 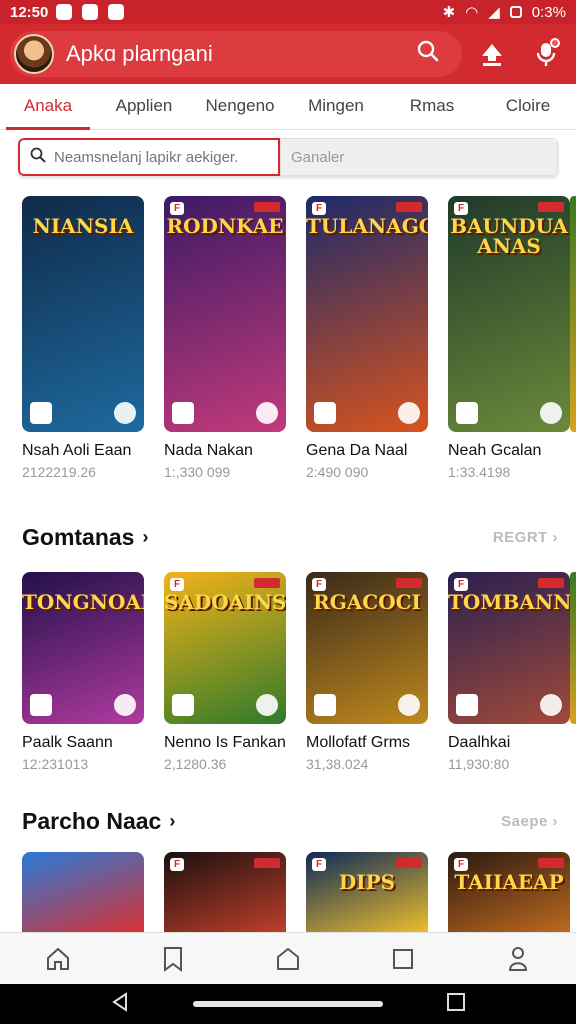 What do you see at coordinates (197, 472) in the screenshot?
I see `game-meta: 1:,330 099` at bounding box center [197, 472].